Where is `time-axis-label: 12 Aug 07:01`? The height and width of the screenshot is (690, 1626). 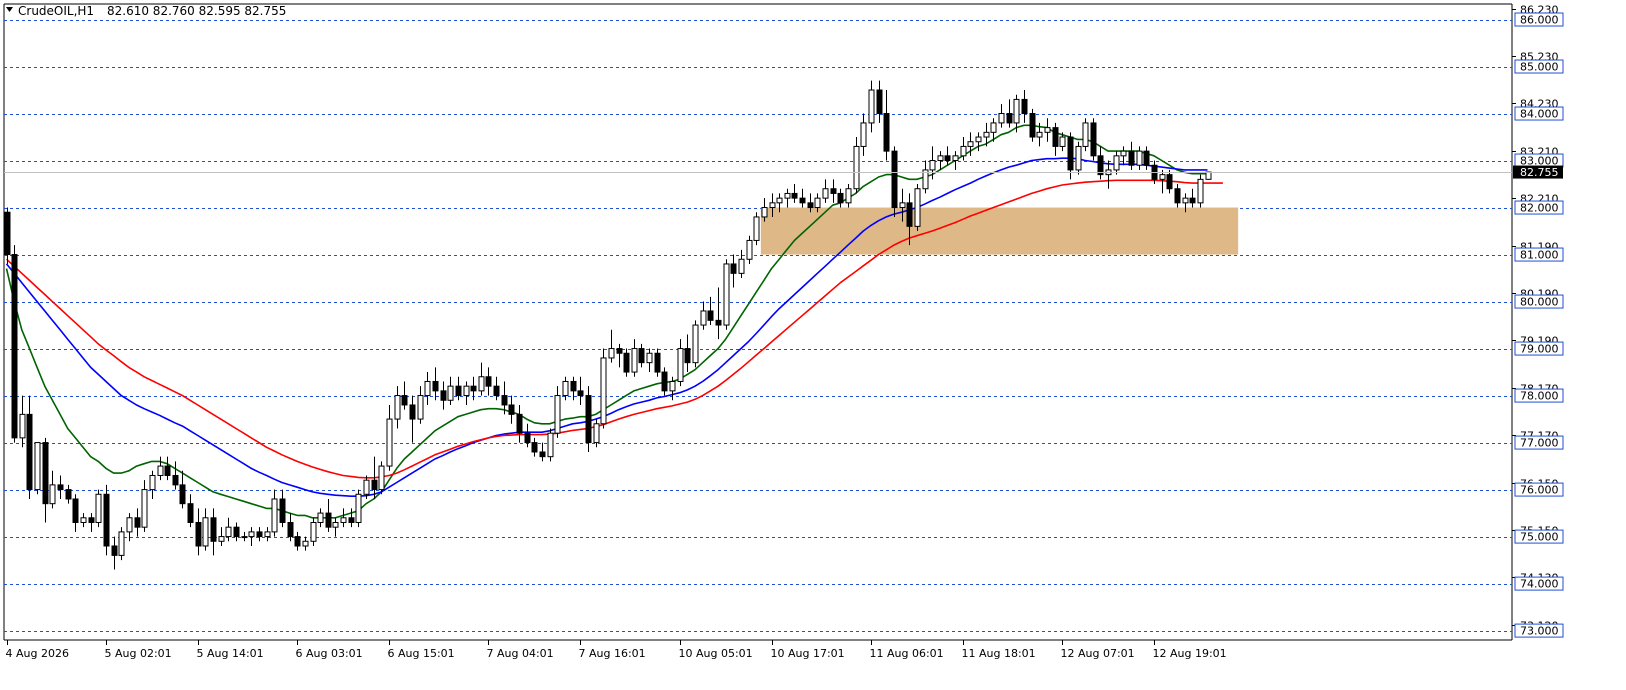
time-axis-label: 12 Aug 07:01 is located at coordinates (1098, 653).